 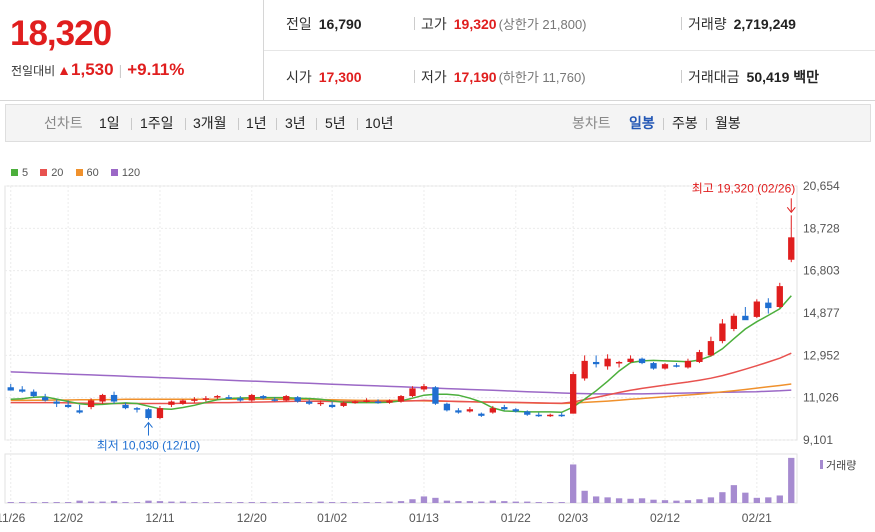 I want to click on y-tick-label: 18,728, so click(x=821, y=228).